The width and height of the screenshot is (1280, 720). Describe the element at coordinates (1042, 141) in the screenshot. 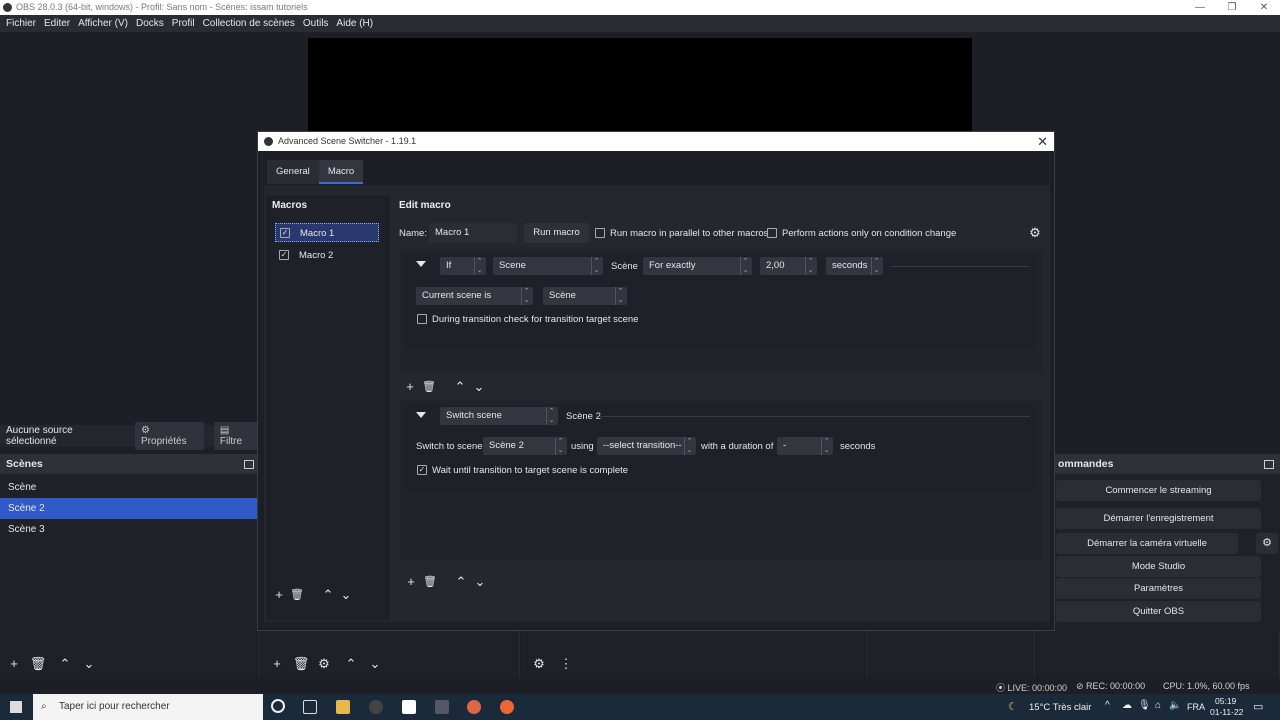

I see `dialog-close-icon: ✕` at that location.